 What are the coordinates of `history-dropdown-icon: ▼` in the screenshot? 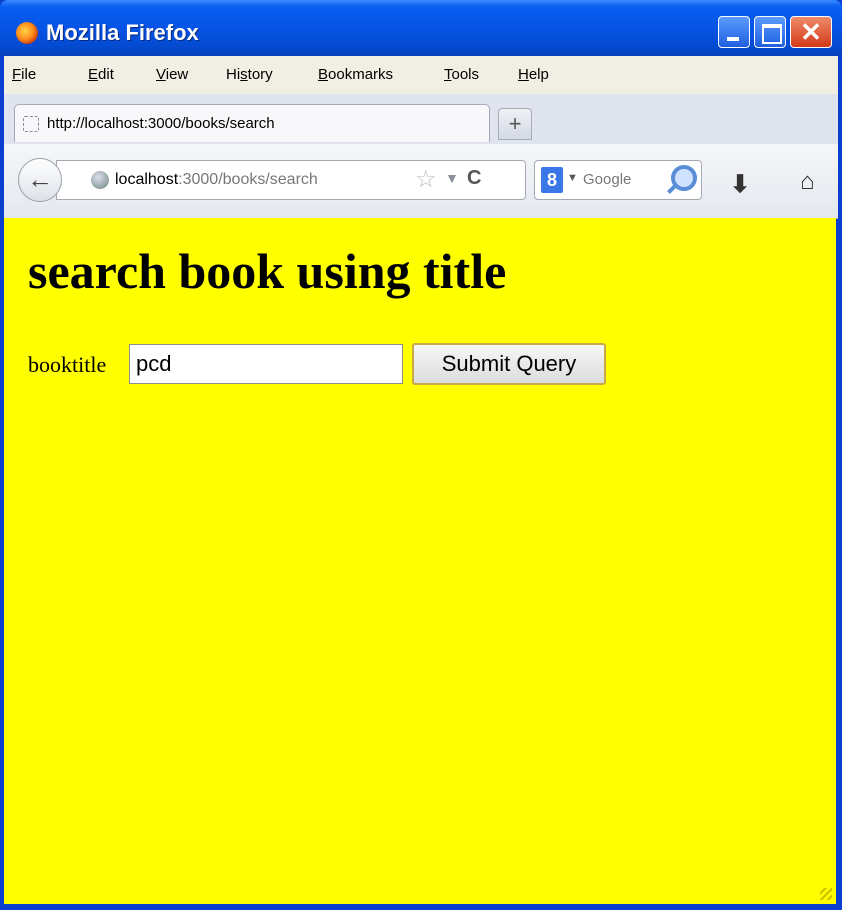 It's located at (452, 178).